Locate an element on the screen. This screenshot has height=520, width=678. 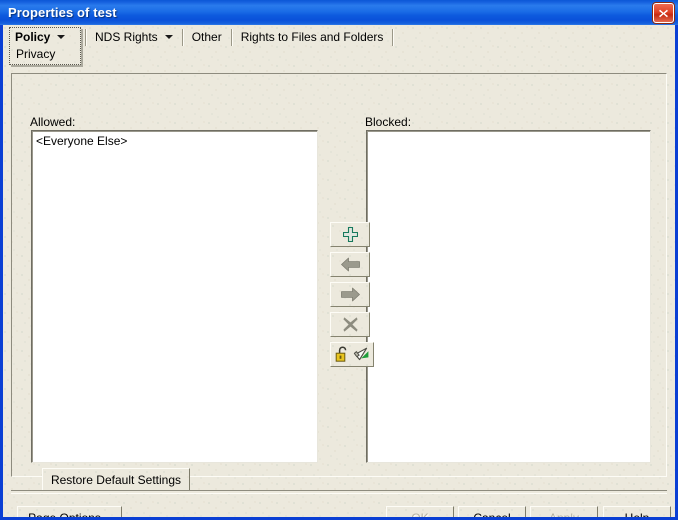
tab-policy-subitem-privacy: Privacy is located at coordinates (35, 54).